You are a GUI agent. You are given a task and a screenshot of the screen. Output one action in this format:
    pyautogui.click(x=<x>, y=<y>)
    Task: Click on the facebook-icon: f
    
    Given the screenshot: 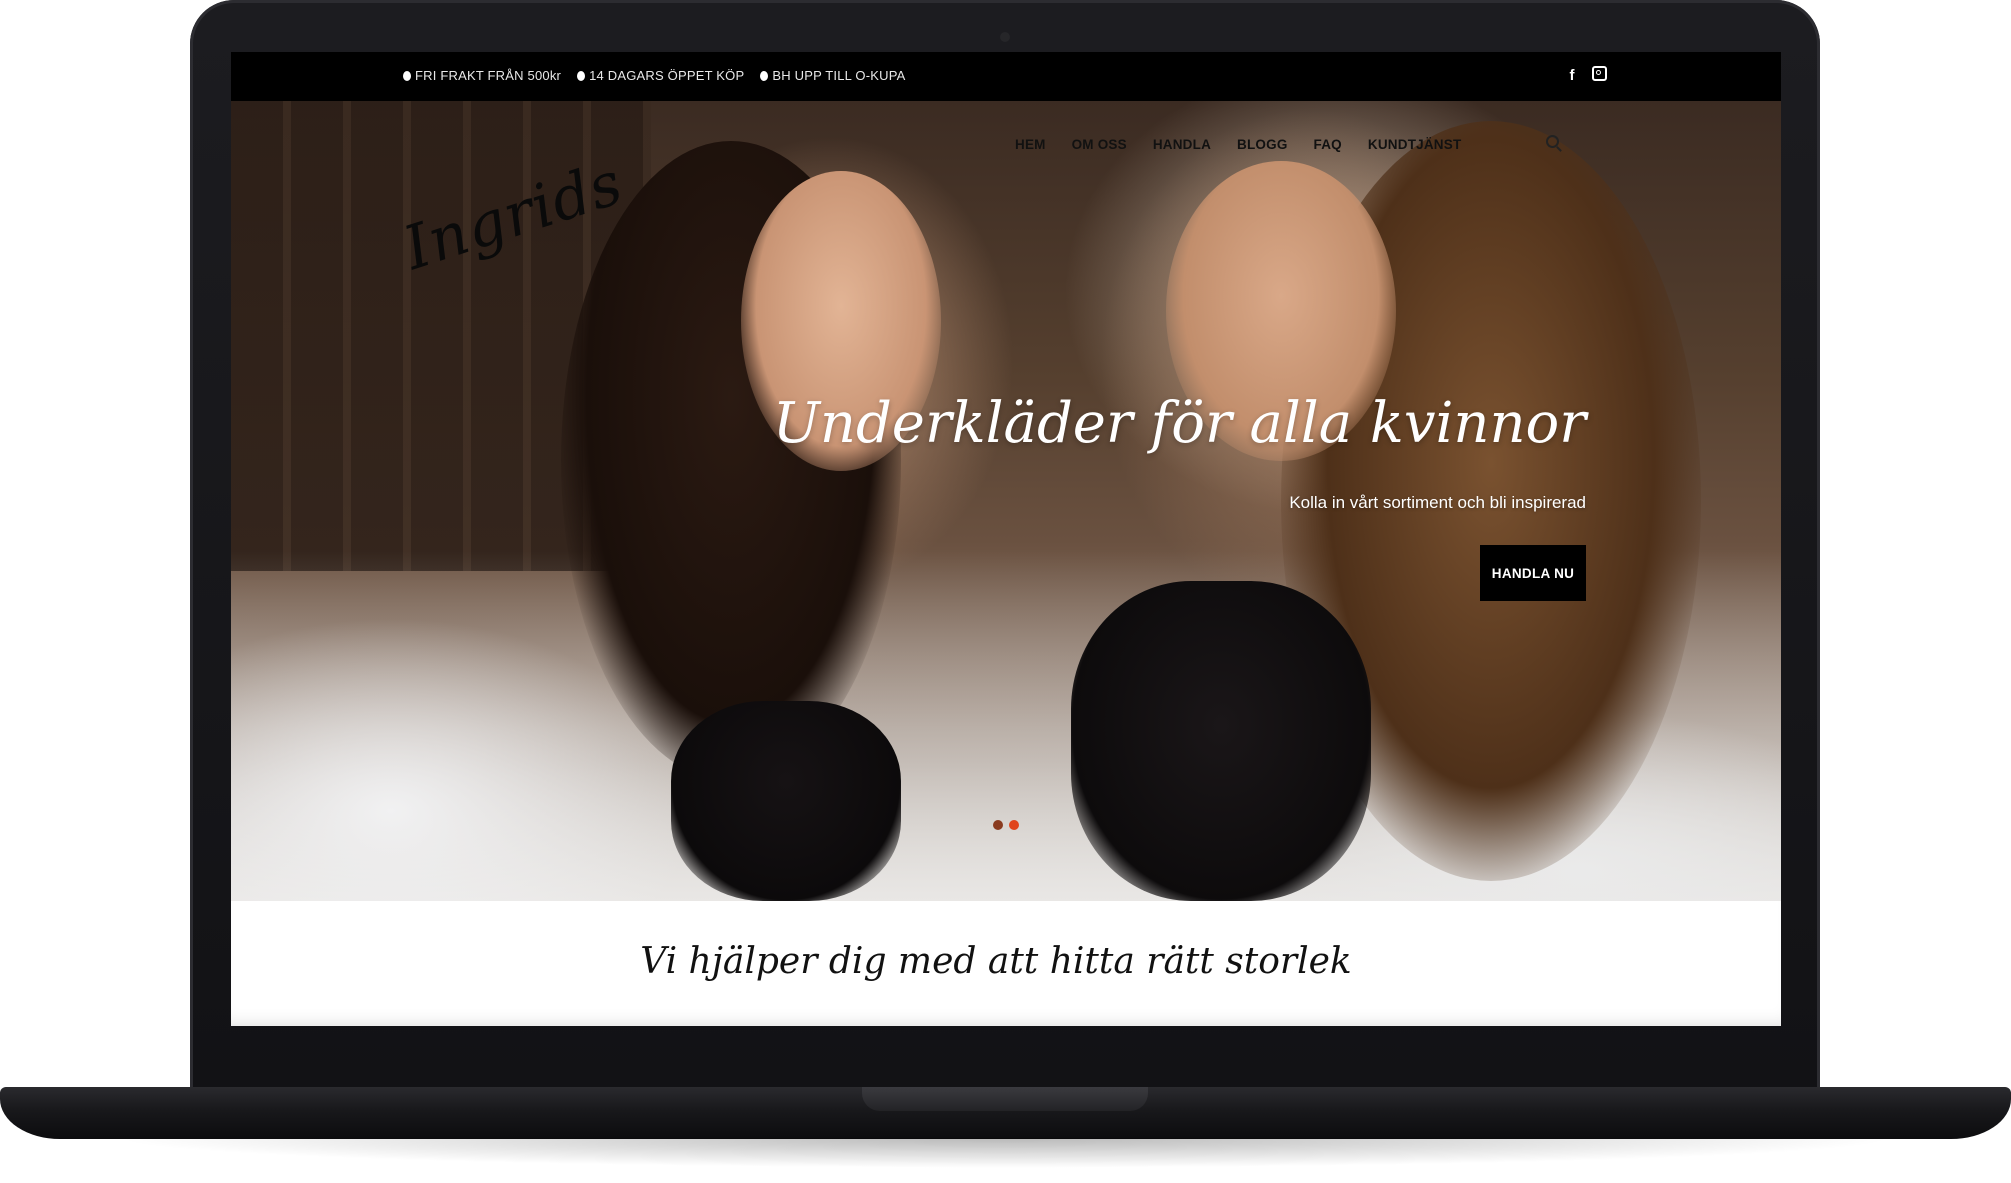 What is the action you would take?
    pyautogui.click(x=1572, y=75)
    